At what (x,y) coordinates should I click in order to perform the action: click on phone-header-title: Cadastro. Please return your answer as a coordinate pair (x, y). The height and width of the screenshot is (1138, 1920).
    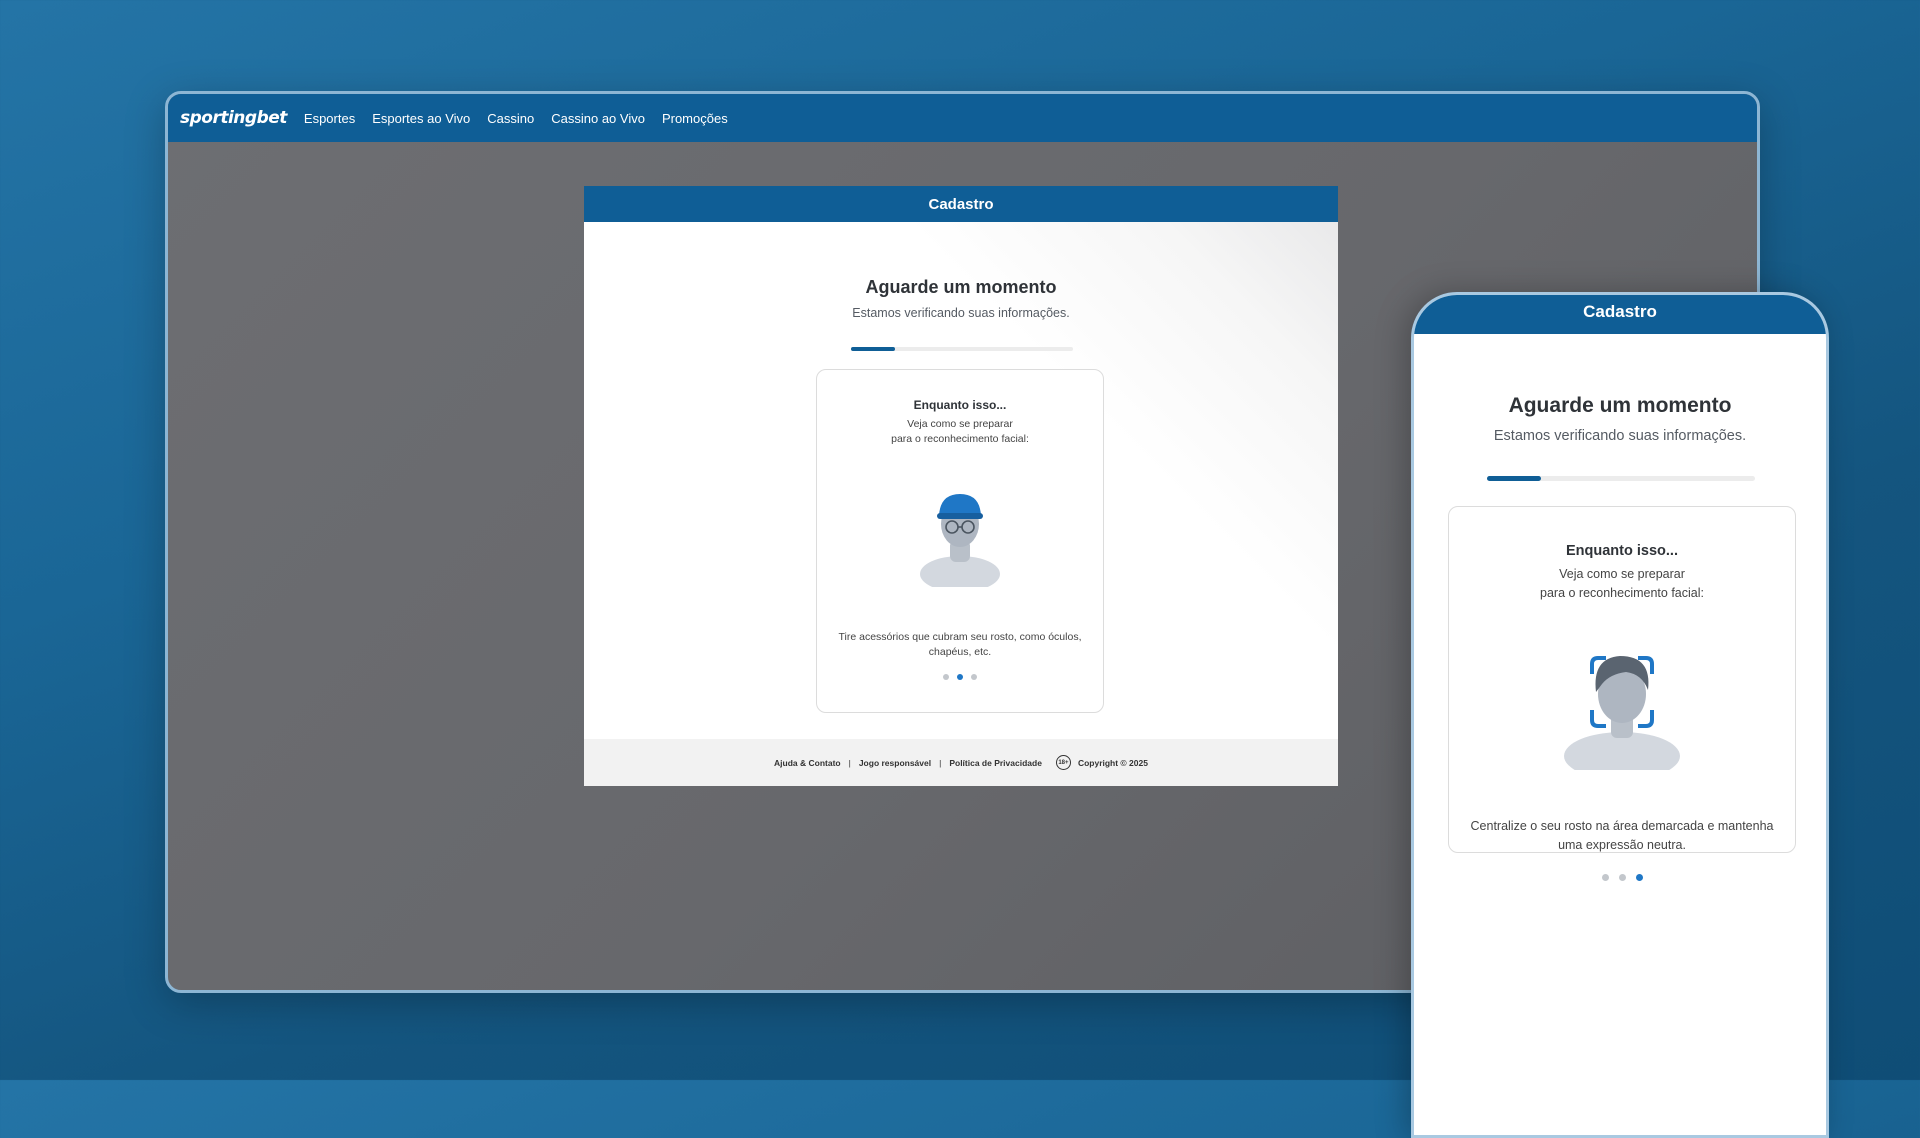
    Looking at the image, I should click on (1620, 311).